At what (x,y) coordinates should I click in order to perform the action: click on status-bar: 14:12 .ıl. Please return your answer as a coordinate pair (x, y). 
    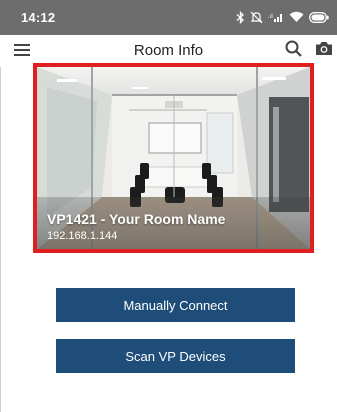
    Looking at the image, I should click on (168, 17).